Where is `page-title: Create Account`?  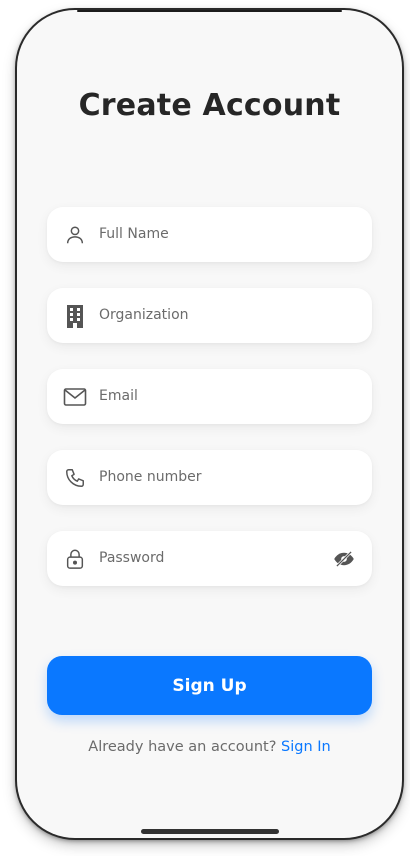 page-title: Create Account is located at coordinates (209, 105).